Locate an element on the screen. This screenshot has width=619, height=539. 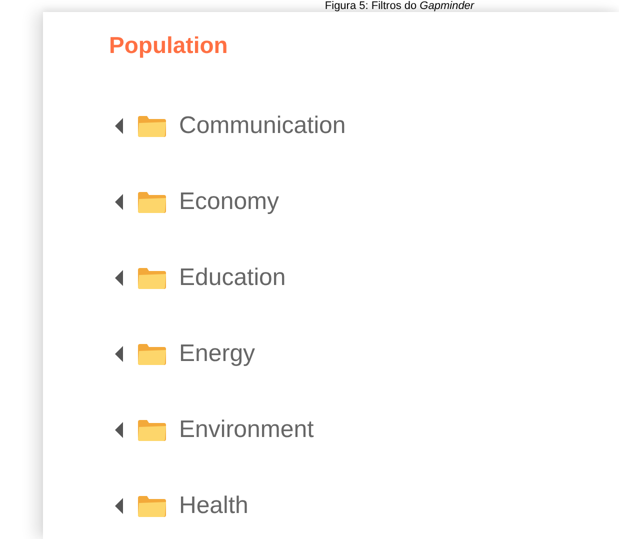
folder-label: Environment is located at coordinates (246, 430).